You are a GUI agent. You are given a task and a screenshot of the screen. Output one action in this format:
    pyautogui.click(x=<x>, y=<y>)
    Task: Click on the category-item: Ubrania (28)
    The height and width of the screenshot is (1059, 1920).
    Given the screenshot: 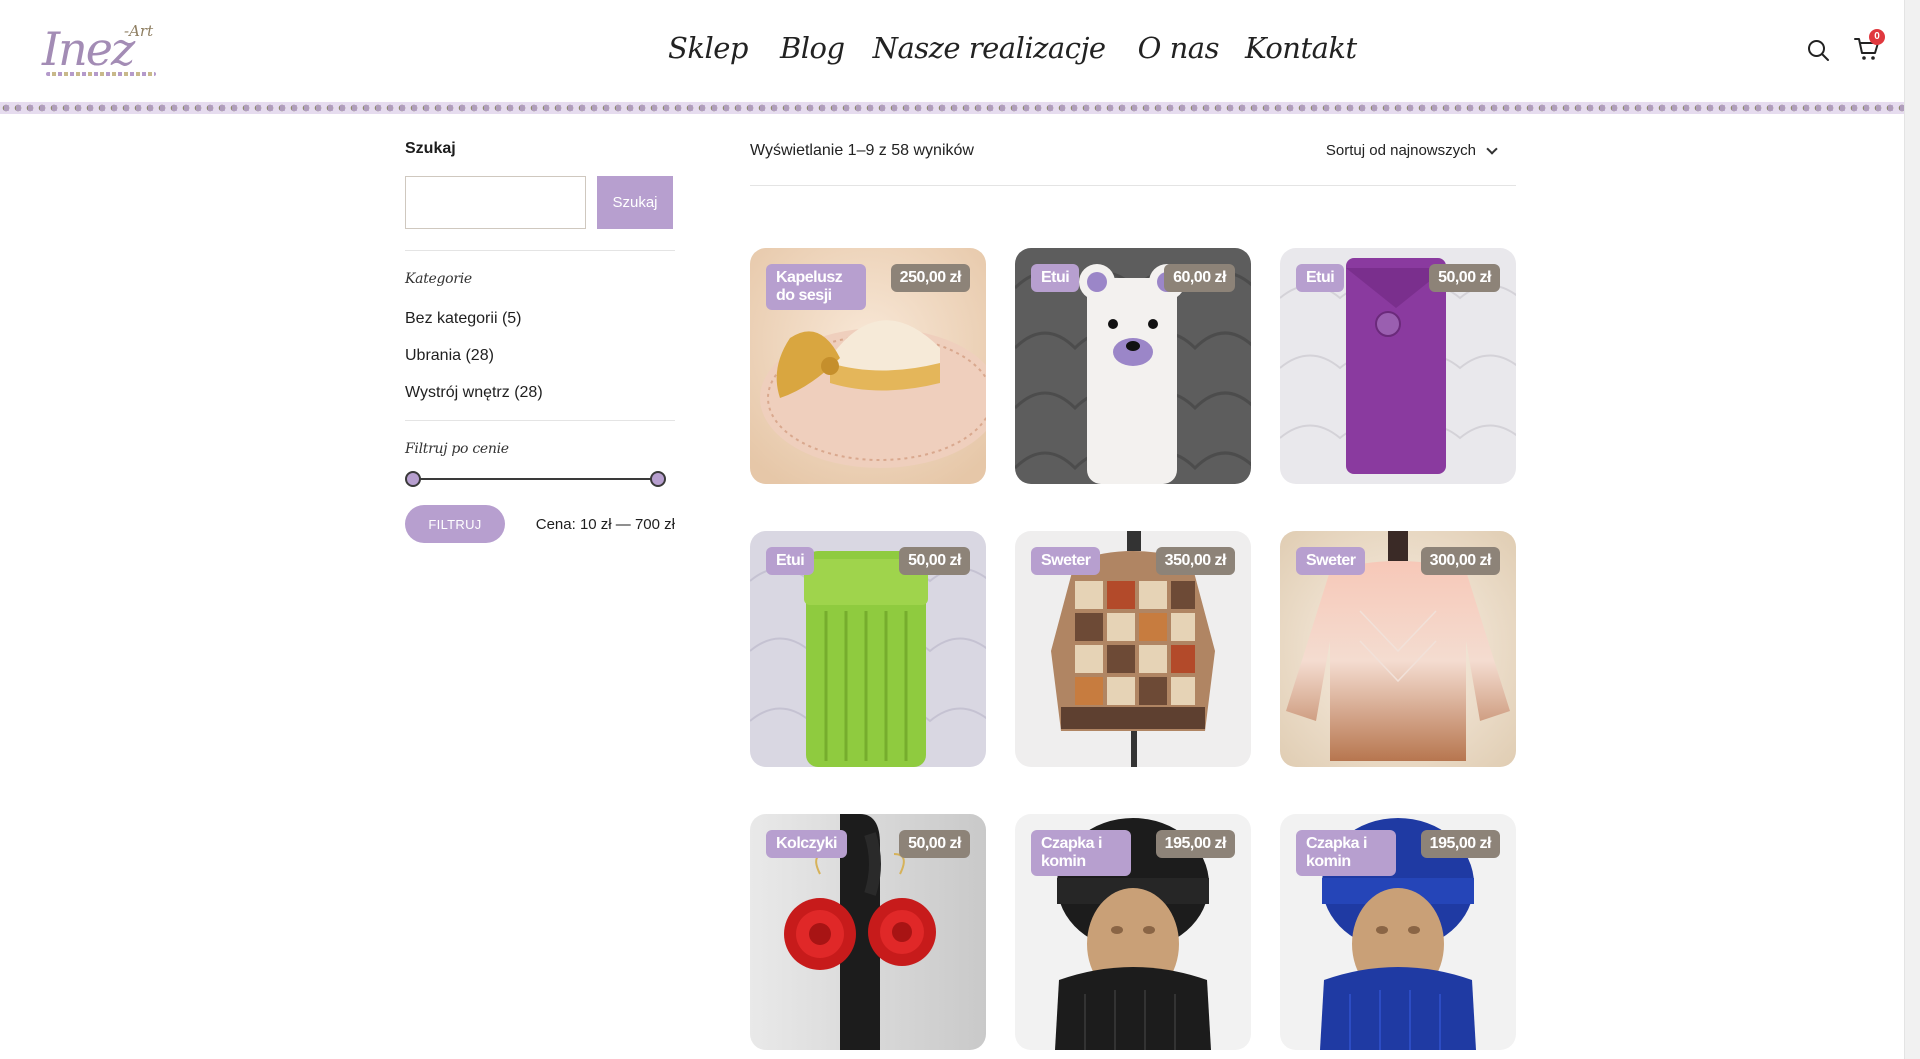 What is the action you would take?
    pyautogui.click(x=540, y=356)
    